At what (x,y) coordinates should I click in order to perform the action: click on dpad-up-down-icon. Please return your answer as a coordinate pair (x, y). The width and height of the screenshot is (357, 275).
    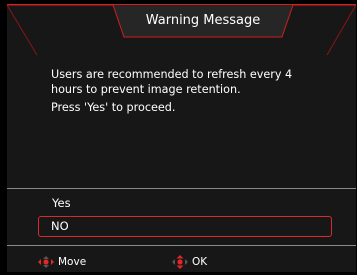
    Looking at the image, I should click on (180, 262).